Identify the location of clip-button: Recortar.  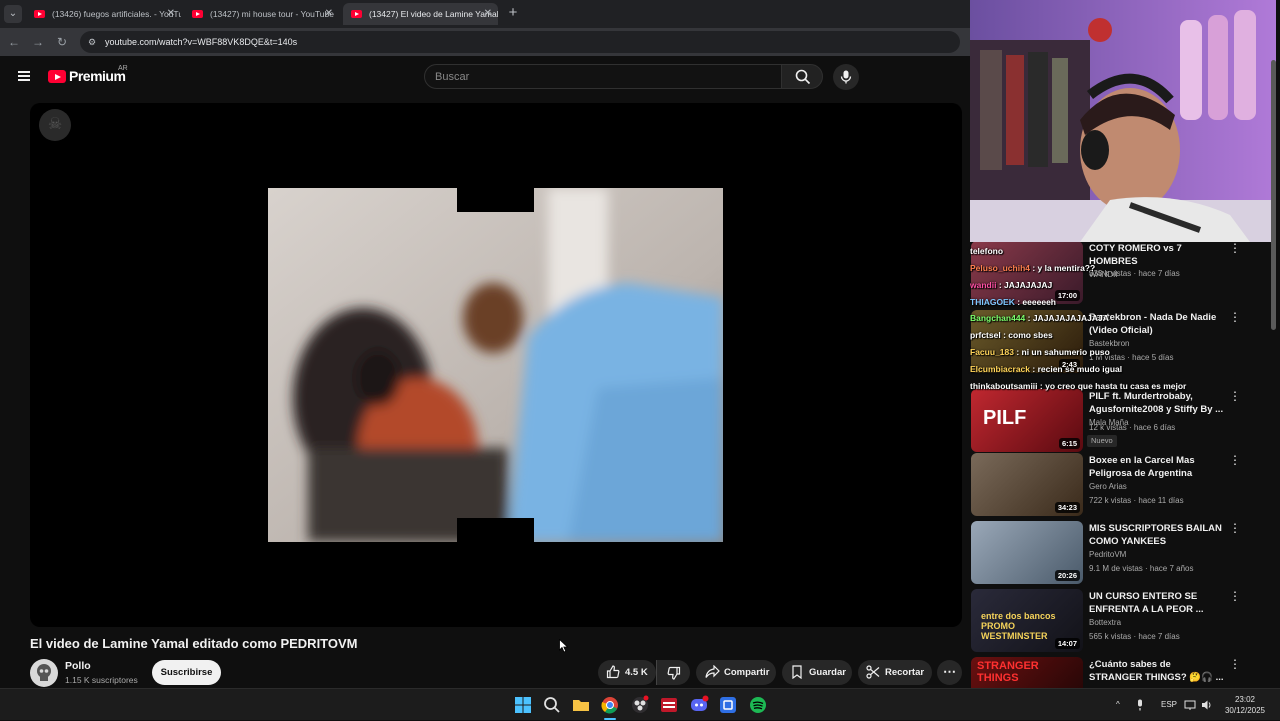
(895, 672).